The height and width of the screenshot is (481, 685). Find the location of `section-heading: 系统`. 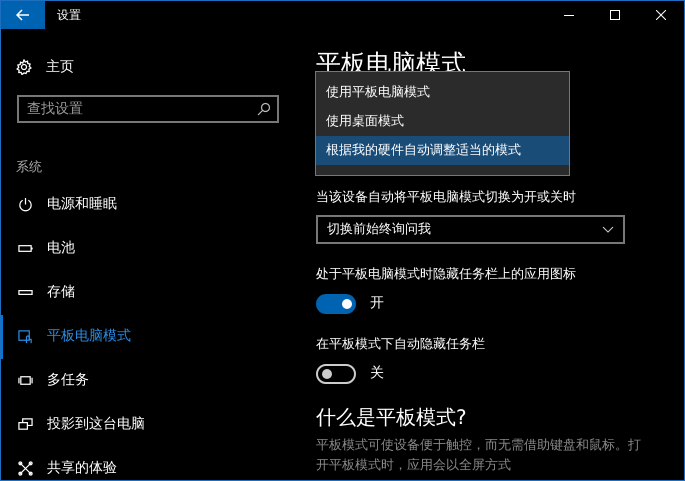

section-heading: 系统 is located at coordinates (29, 168).